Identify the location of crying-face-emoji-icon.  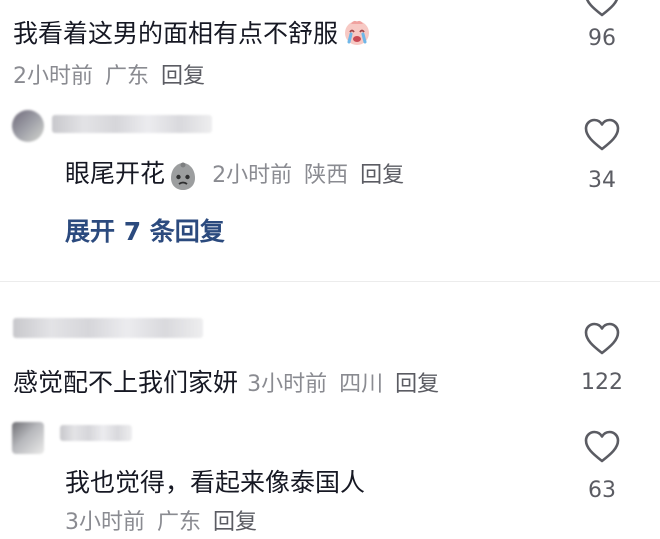
(357, 35).